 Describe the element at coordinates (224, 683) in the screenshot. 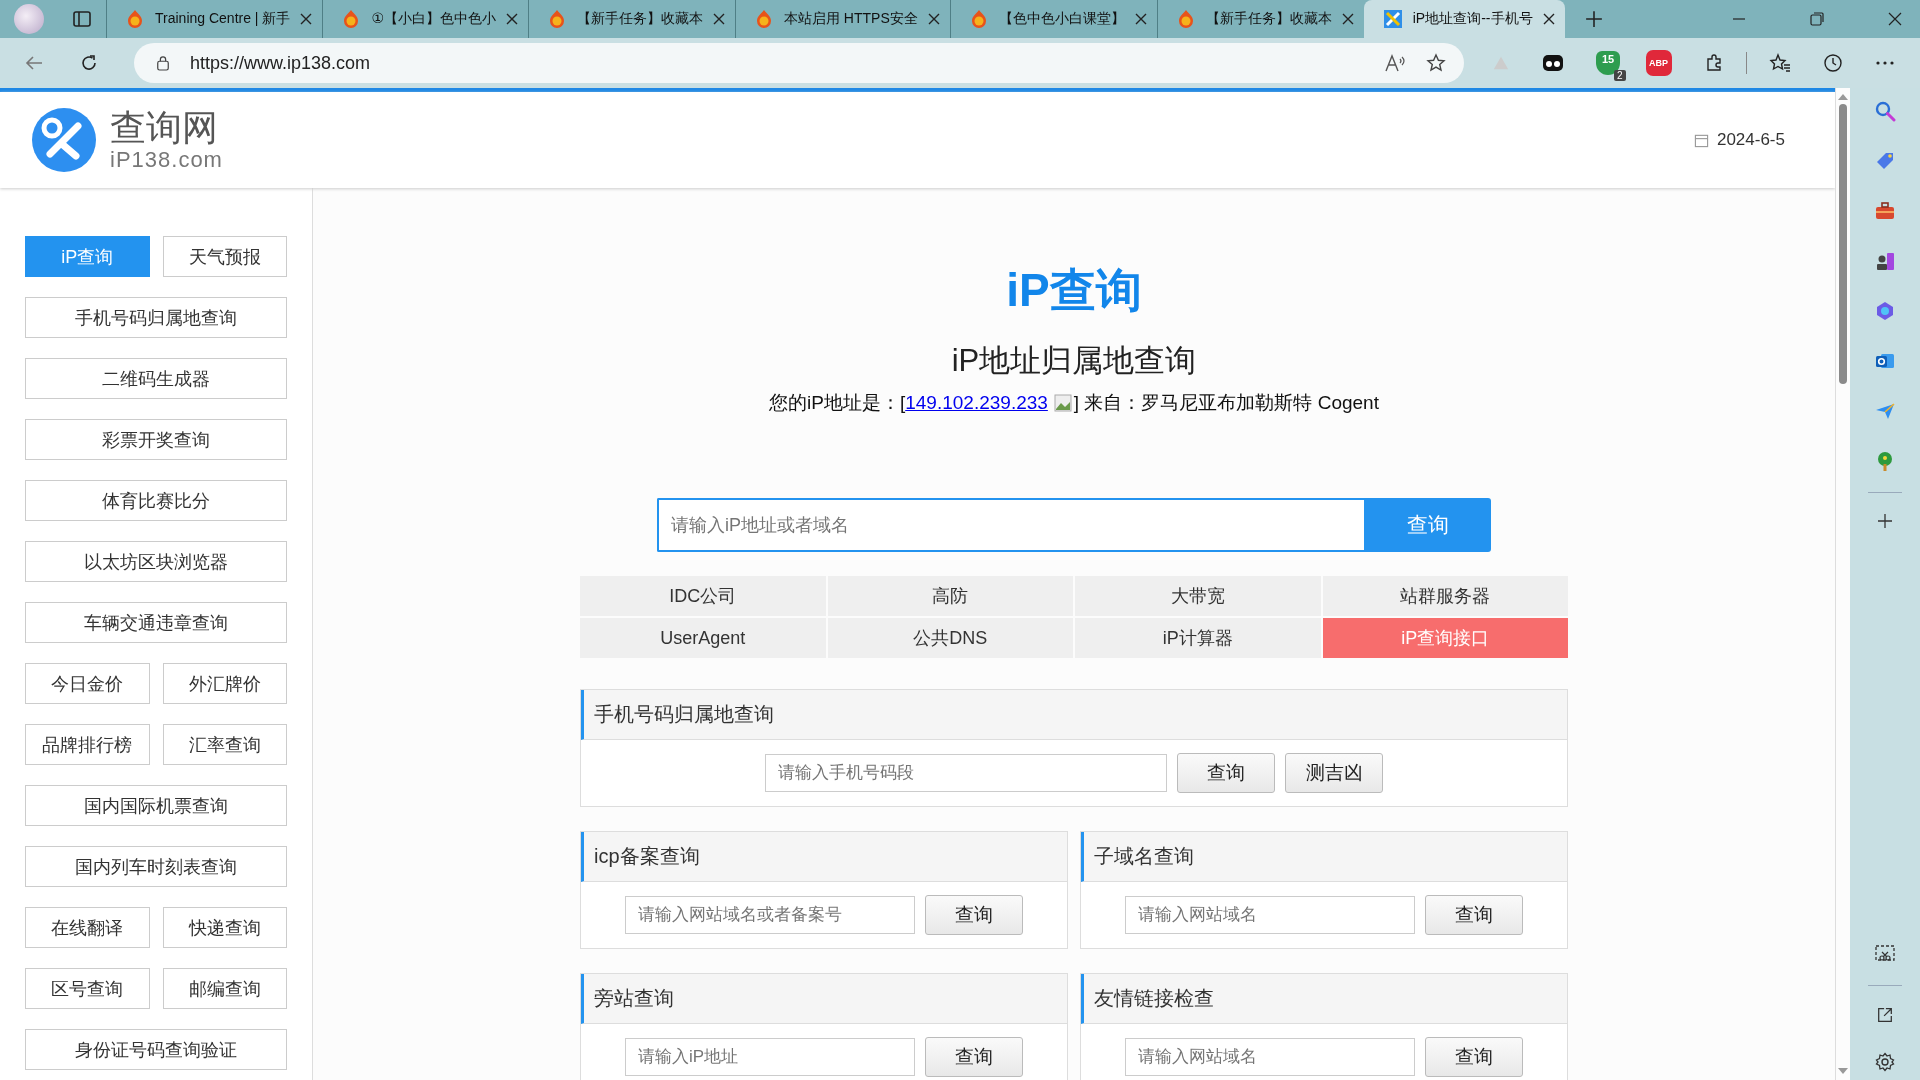

I see `sidebar-link: 外汇牌价` at that location.